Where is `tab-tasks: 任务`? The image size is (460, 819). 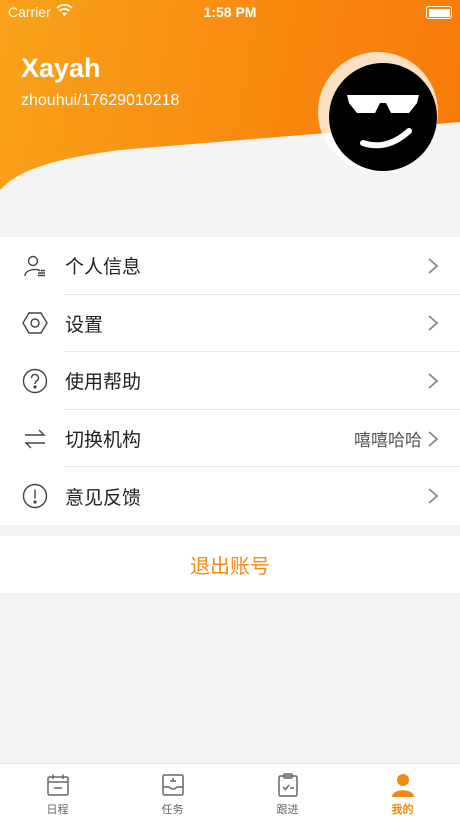 tab-tasks: 任务 is located at coordinates (172, 791).